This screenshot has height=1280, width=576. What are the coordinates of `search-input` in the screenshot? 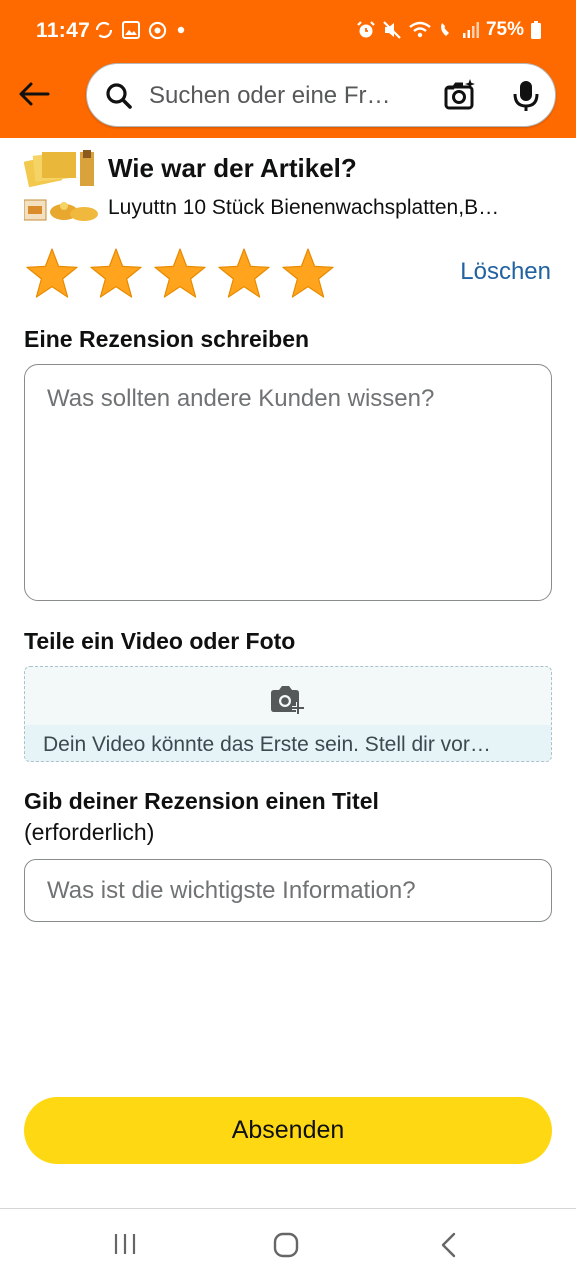 It's located at (284, 96).